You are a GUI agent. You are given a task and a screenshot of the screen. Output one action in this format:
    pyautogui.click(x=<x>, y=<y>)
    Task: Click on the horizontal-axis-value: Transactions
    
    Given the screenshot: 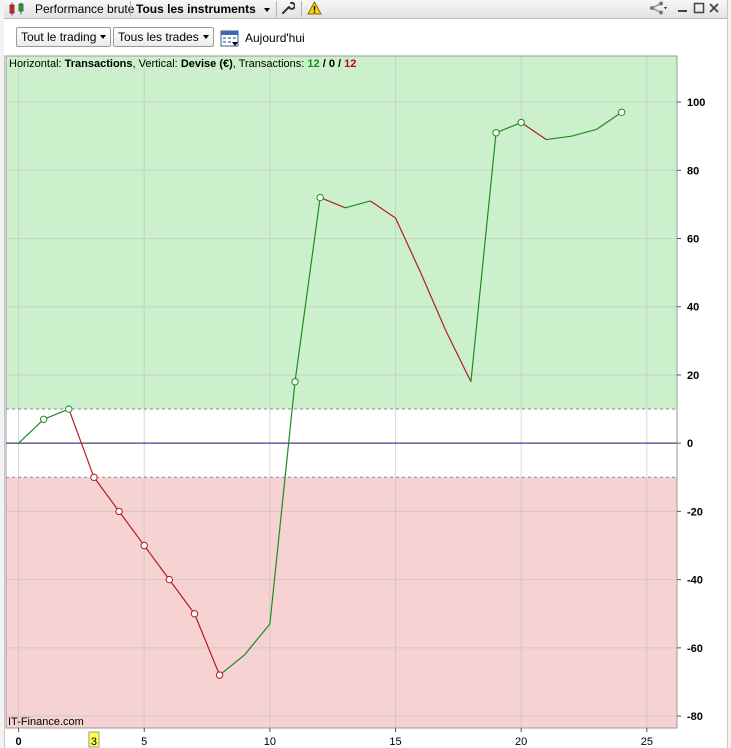 What is the action you would take?
    pyautogui.click(x=98, y=64)
    